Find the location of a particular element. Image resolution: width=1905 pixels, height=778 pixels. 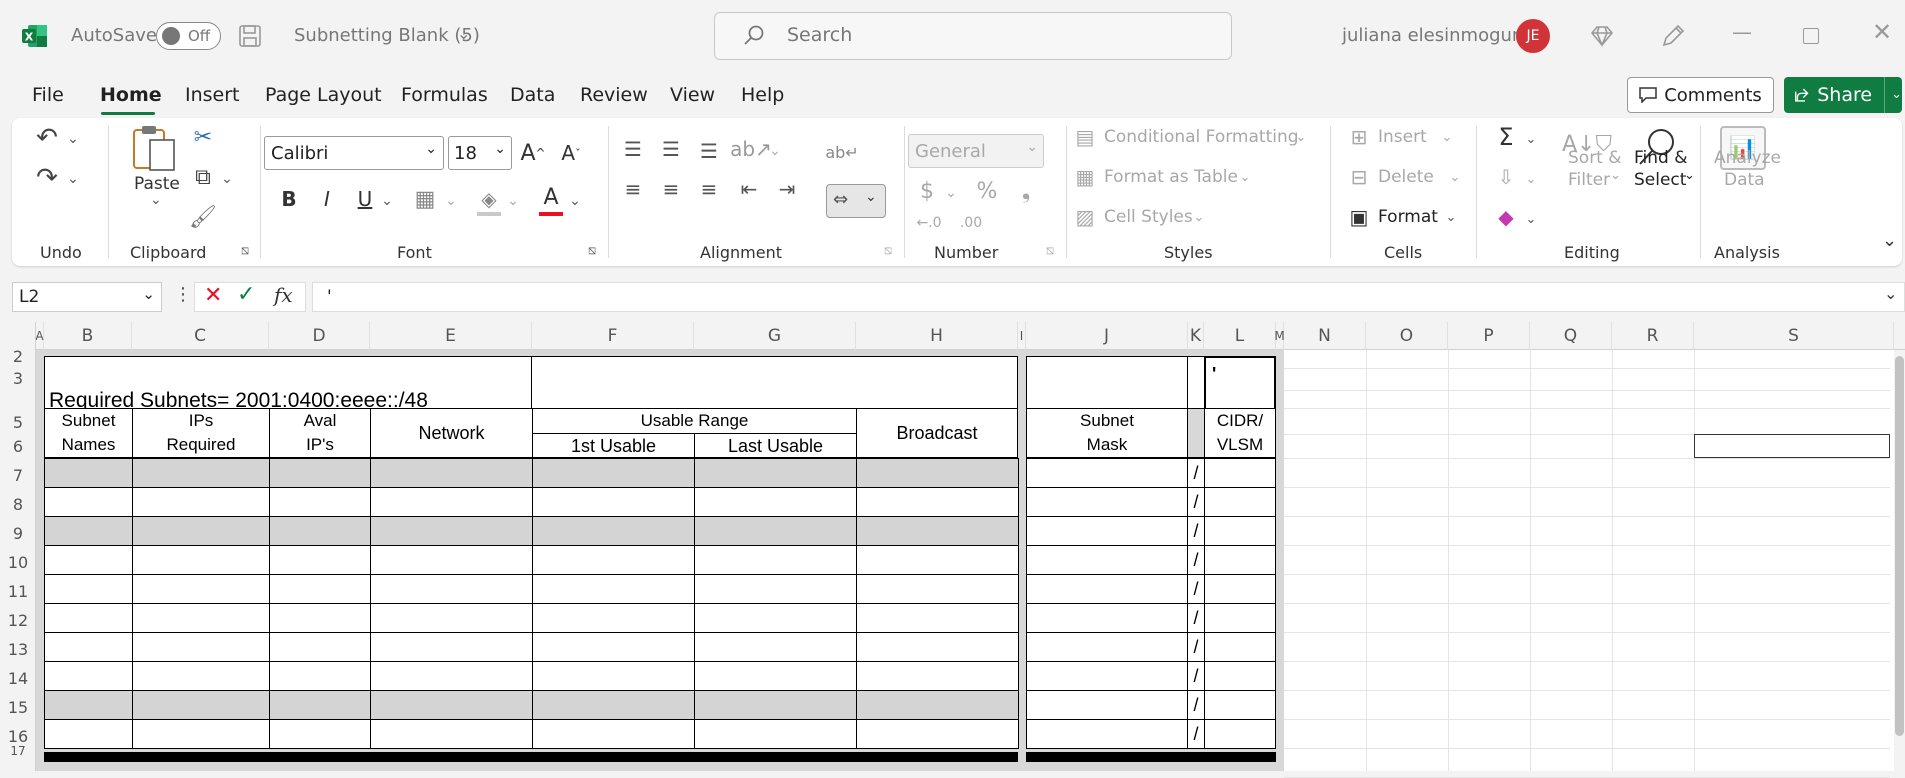

decrease-indent-icon: ⇤ is located at coordinates (749, 189).